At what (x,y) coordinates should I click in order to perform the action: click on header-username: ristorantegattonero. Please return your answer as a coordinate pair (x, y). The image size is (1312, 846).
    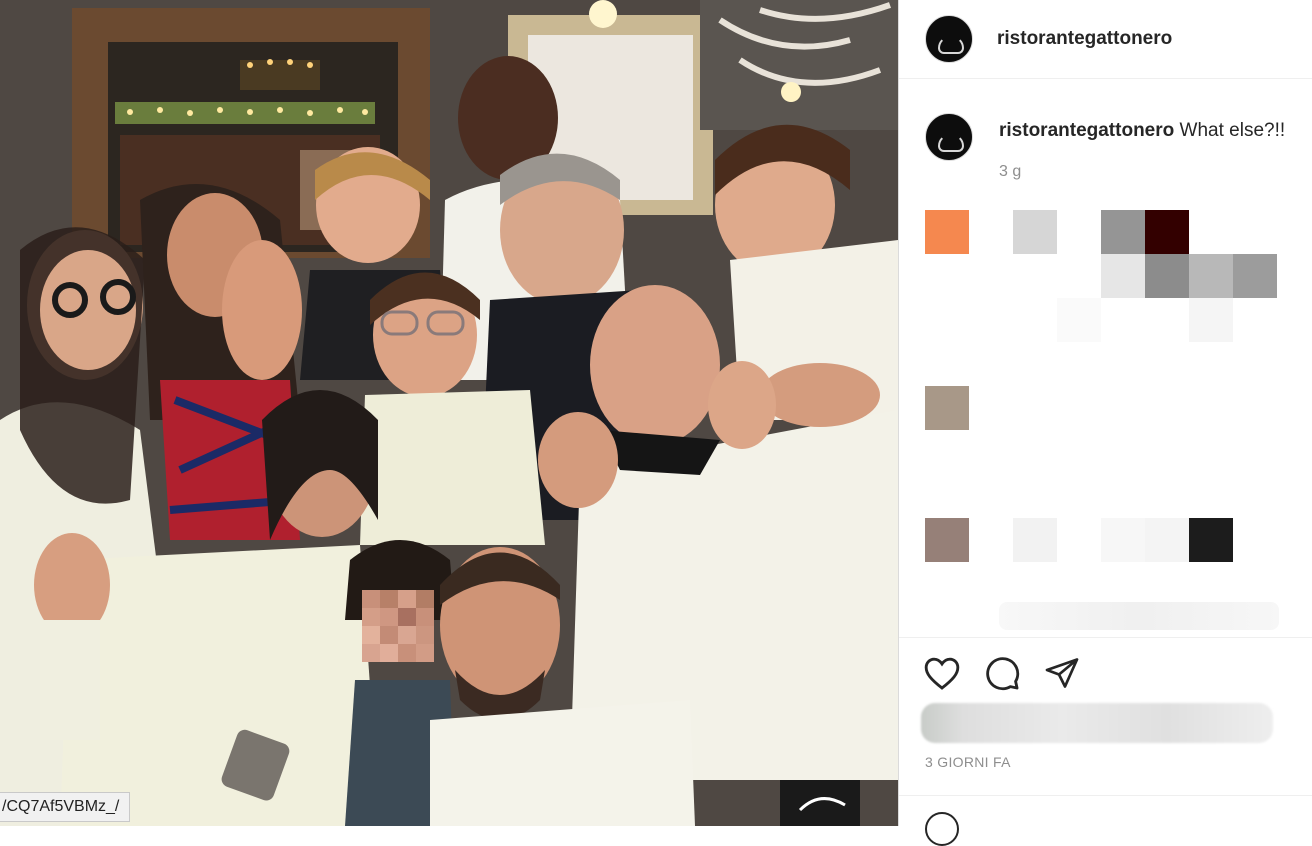
    Looking at the image, I should click on (1084, 39).